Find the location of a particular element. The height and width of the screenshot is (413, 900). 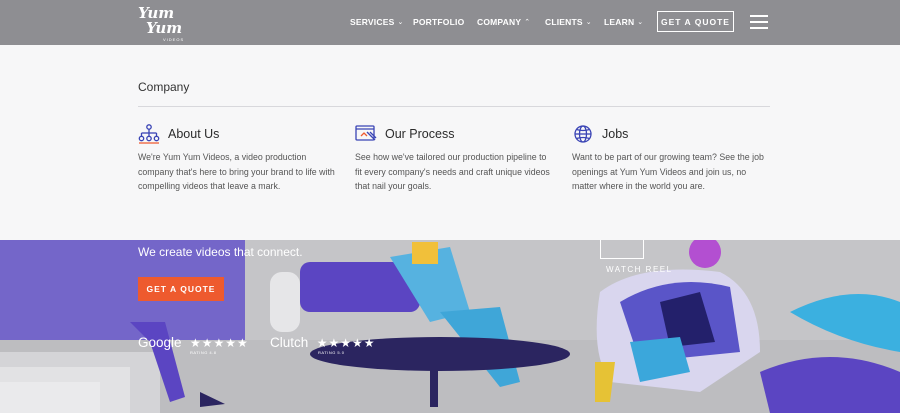

jobs-title: Jobs is located at coordinates (615, 134).